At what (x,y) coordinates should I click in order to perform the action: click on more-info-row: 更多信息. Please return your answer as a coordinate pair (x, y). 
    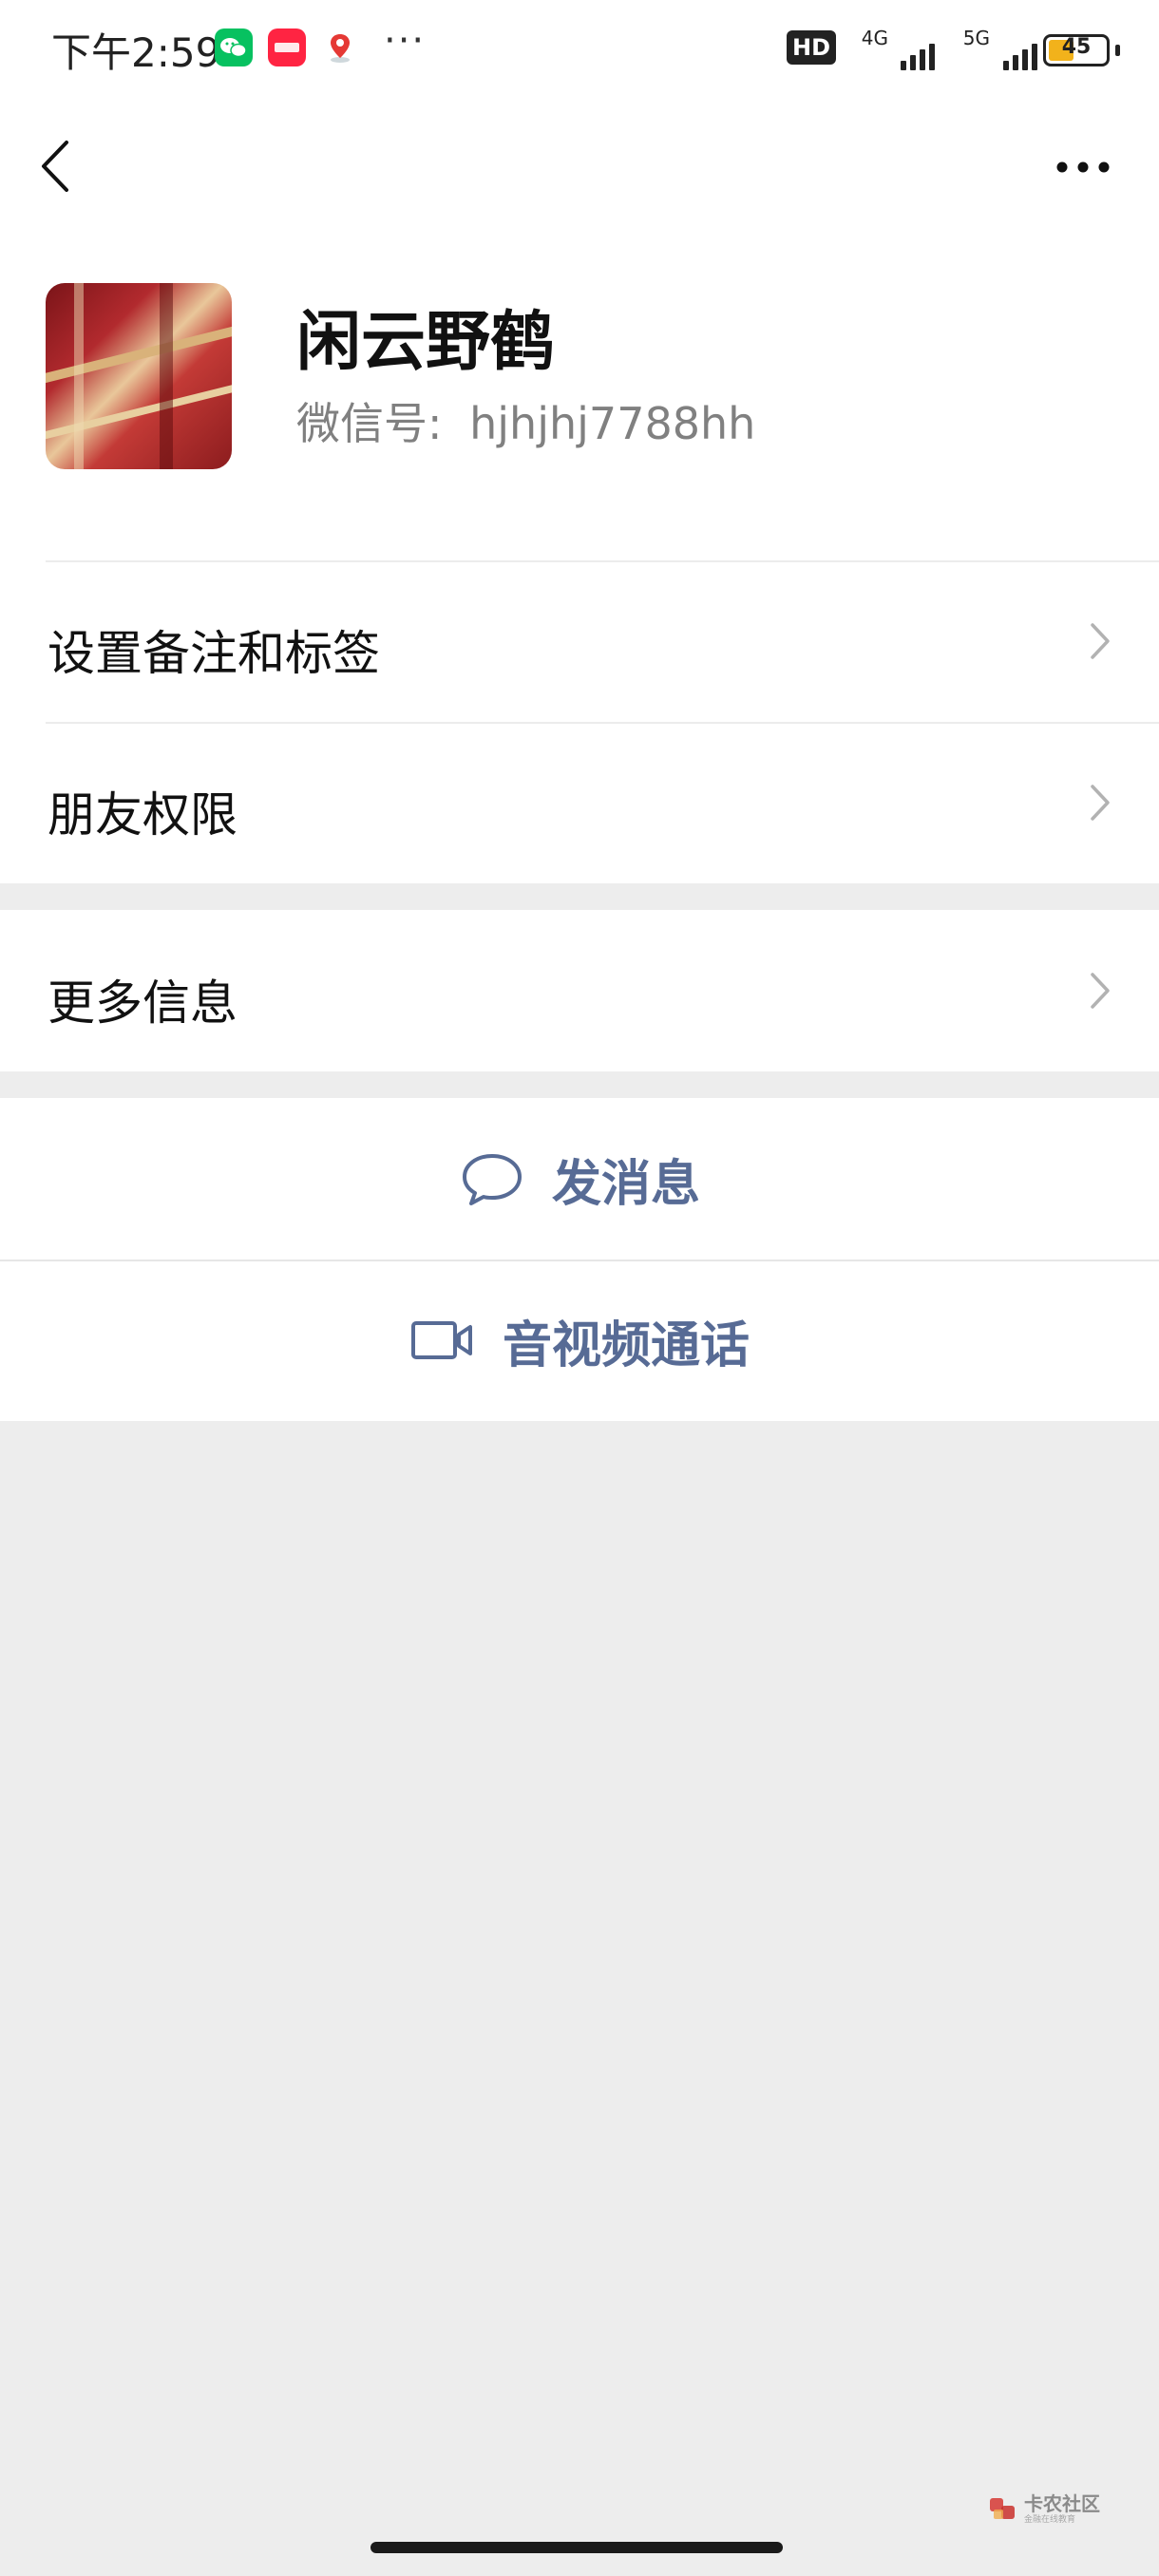
    Looking at the image, I should click on (579, 990).